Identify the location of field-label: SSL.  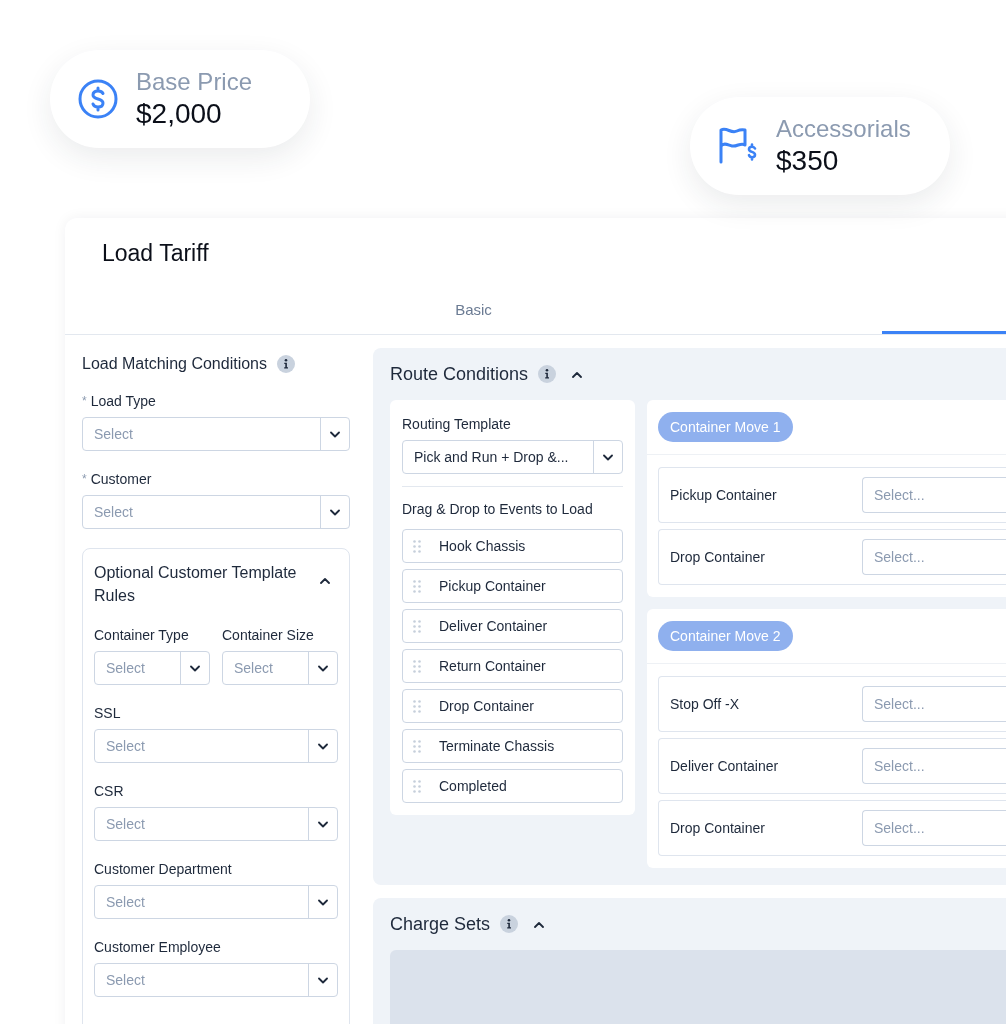
(107, 713).